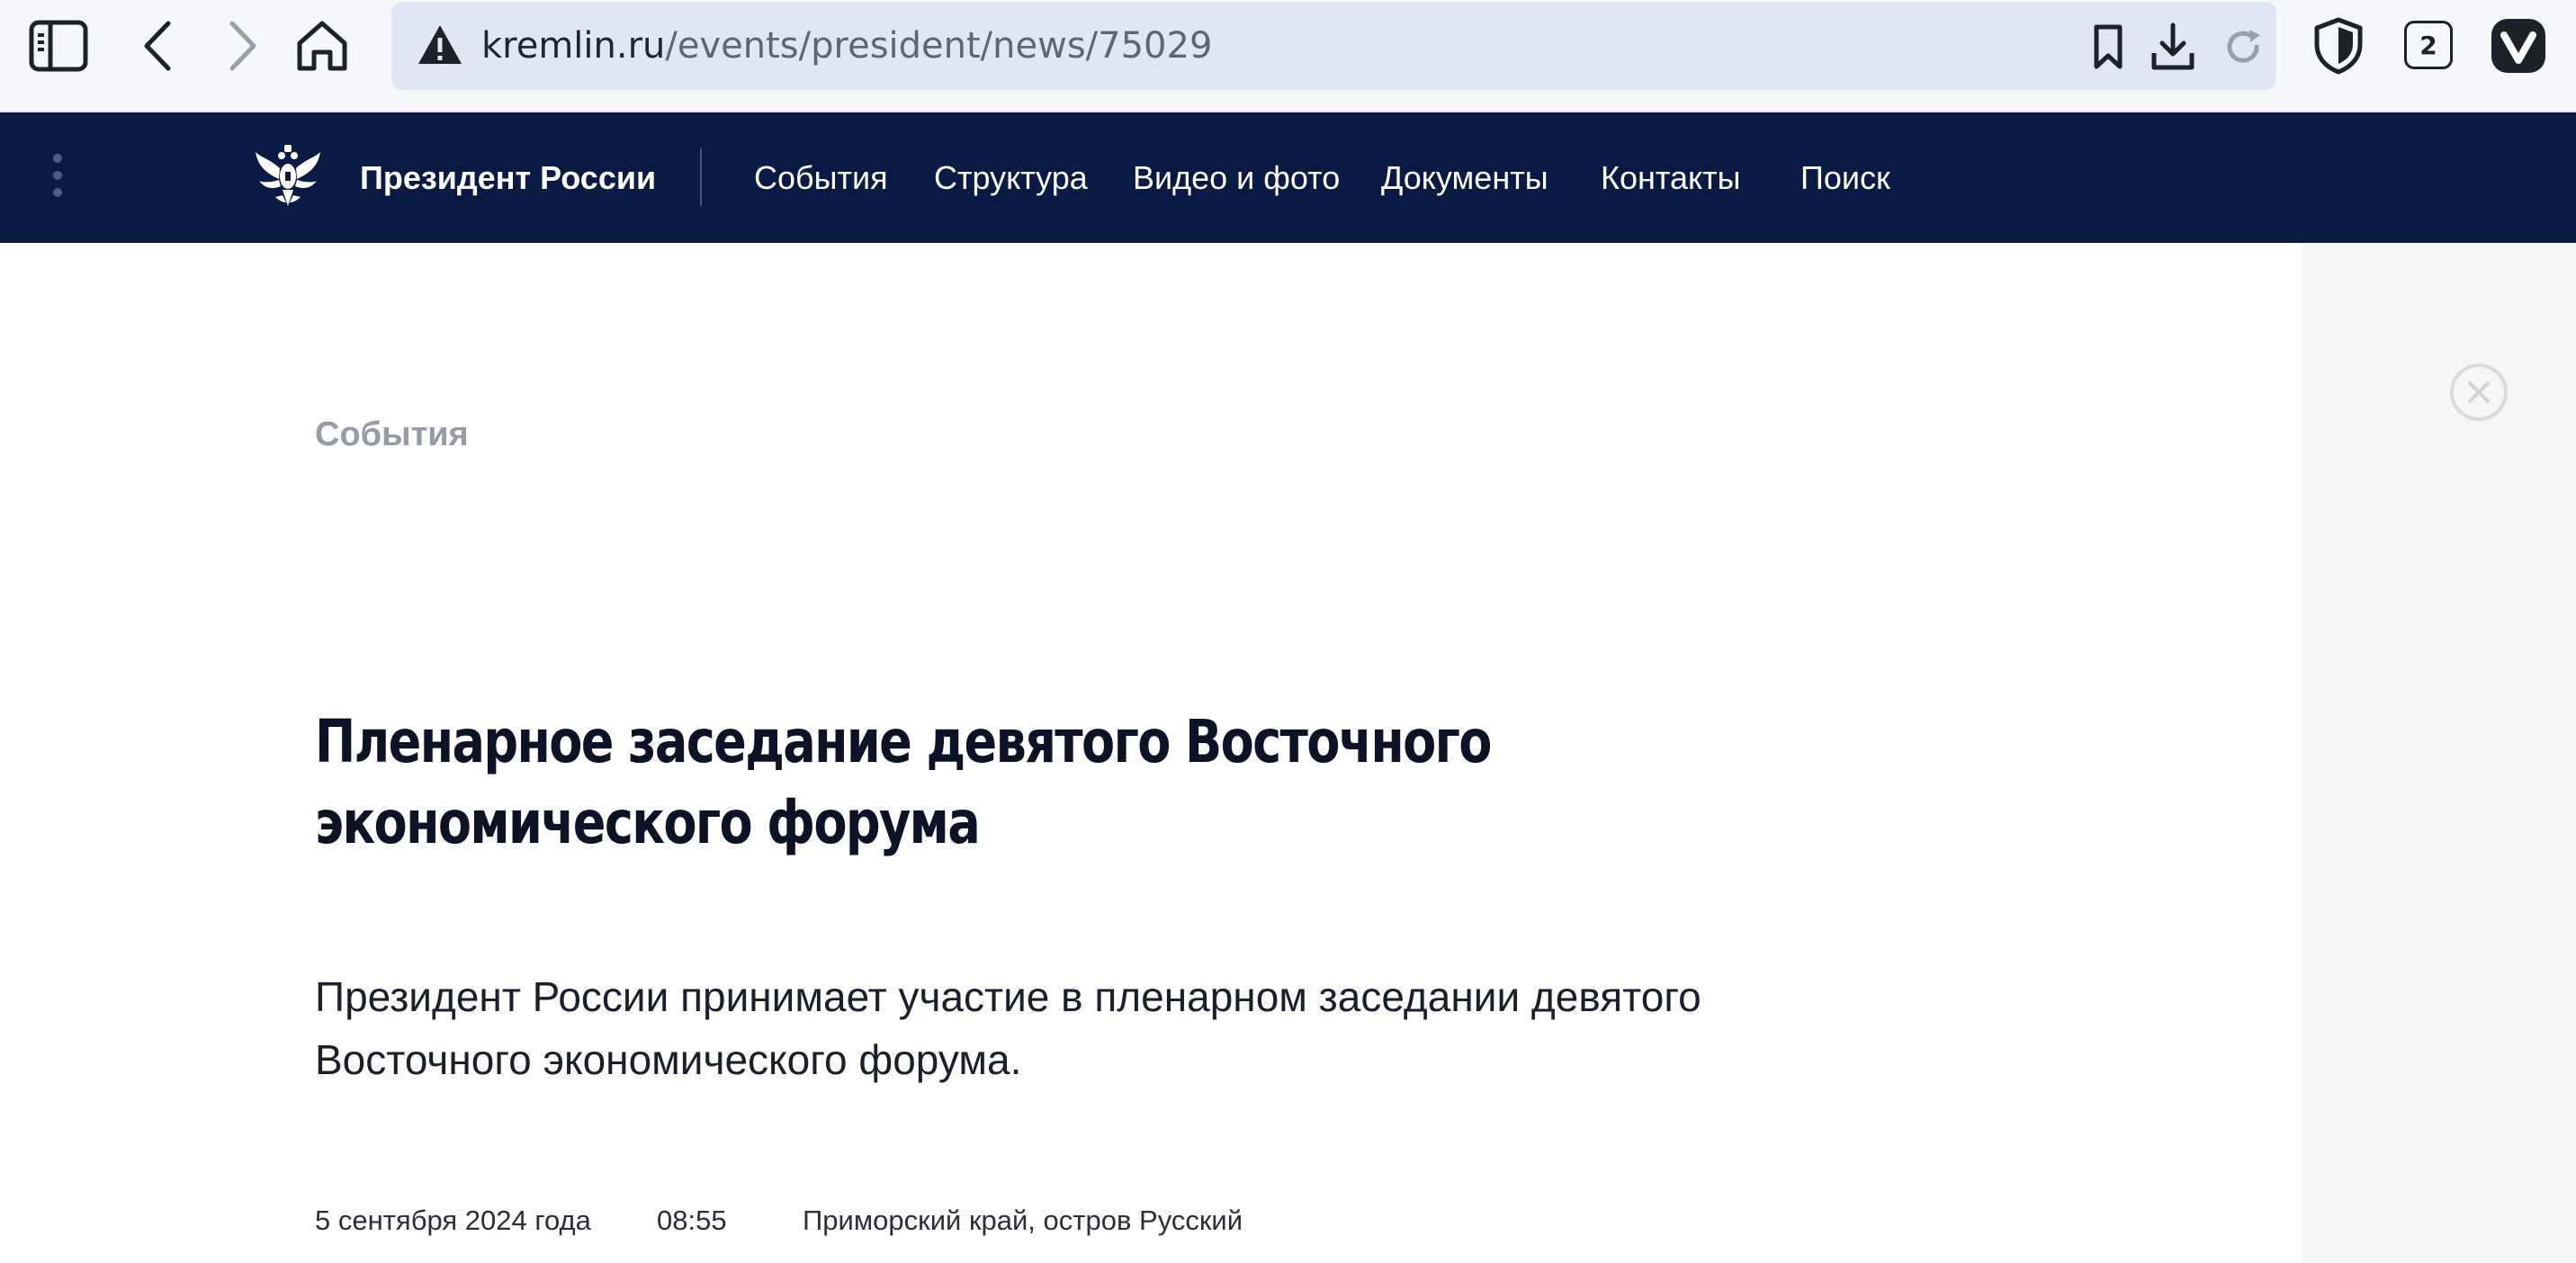 The image size is (2576, 1263). I want to click on download-button, so click(2173, 47).